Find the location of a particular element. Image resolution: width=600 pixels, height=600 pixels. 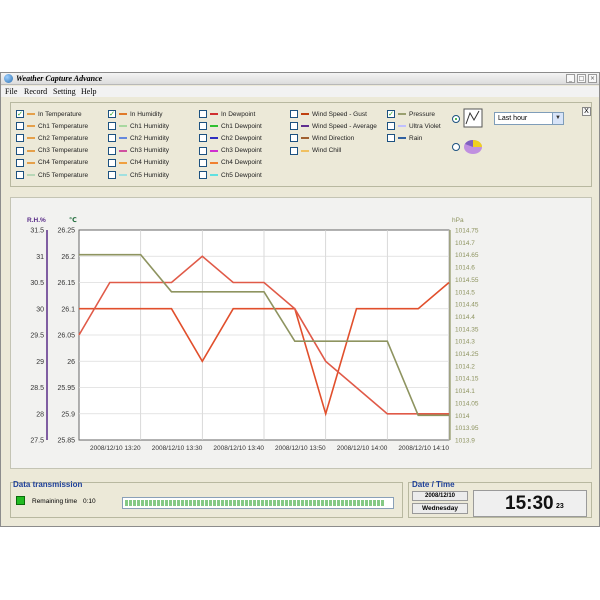

sensor-option: Ch5 Temperature is located at coordinates (52, 175).